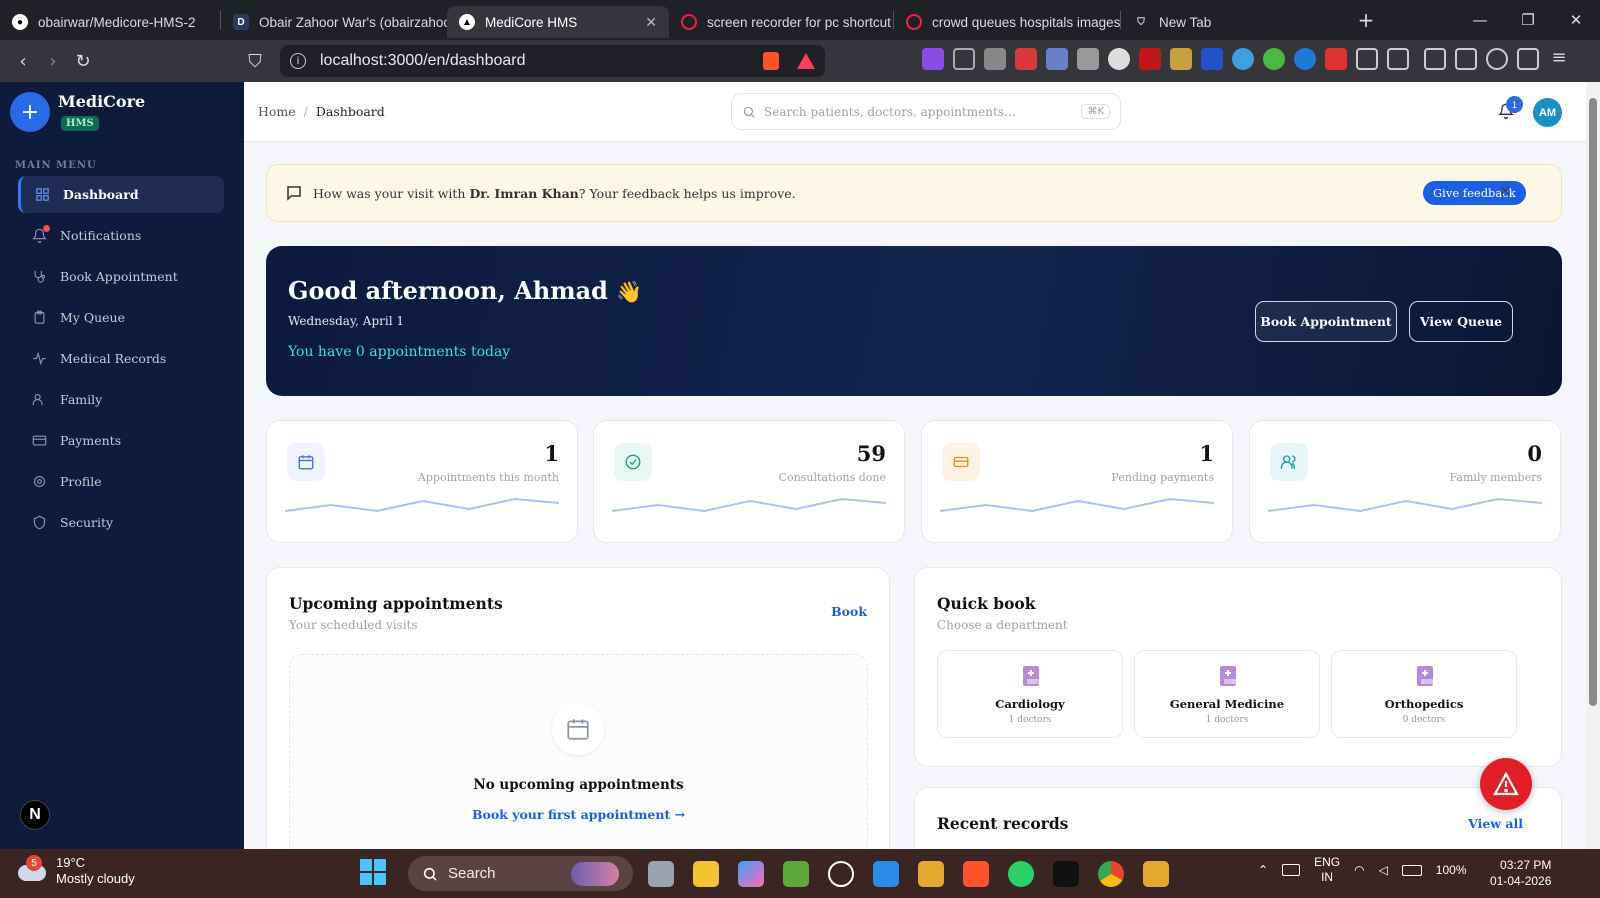  Describe the element at coordinates (83, 61) in the screenshot. I see `reload-icon: ↻` at that location.